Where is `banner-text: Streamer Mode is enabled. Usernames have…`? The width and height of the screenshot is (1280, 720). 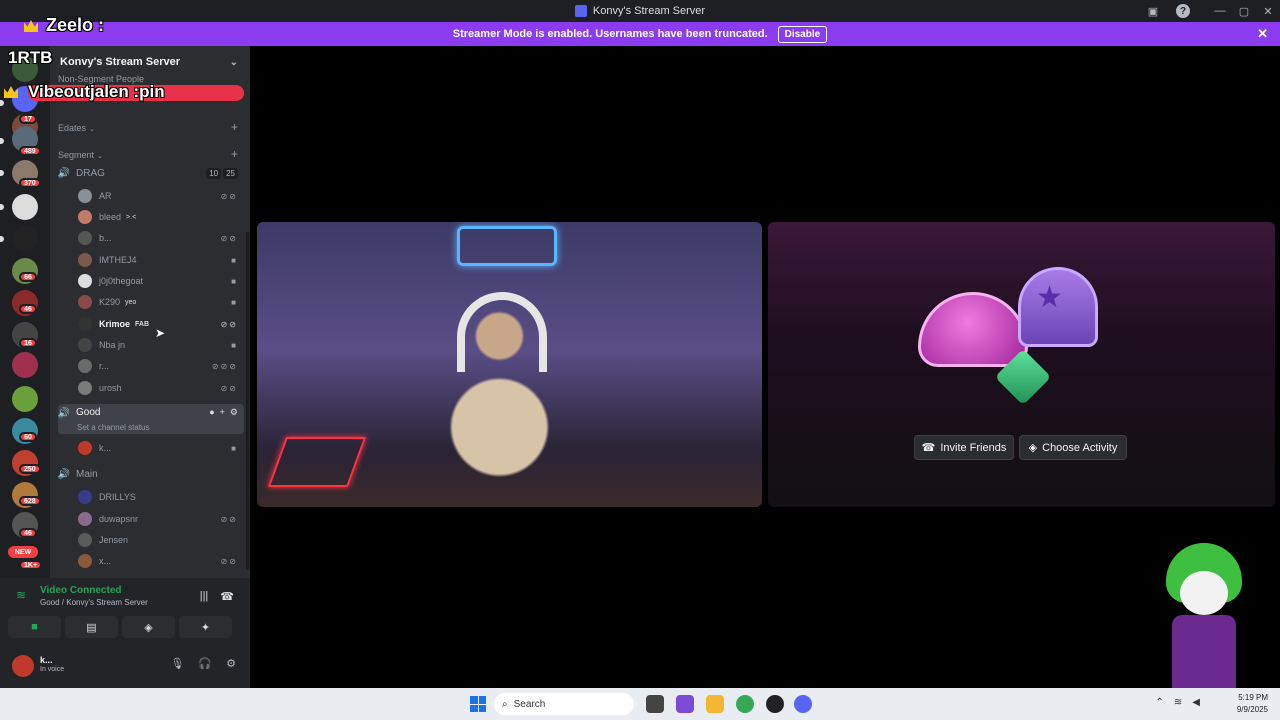
banner-text: Streamer Mode is enabled. Usernames have… is located at coordinates (610, 34).